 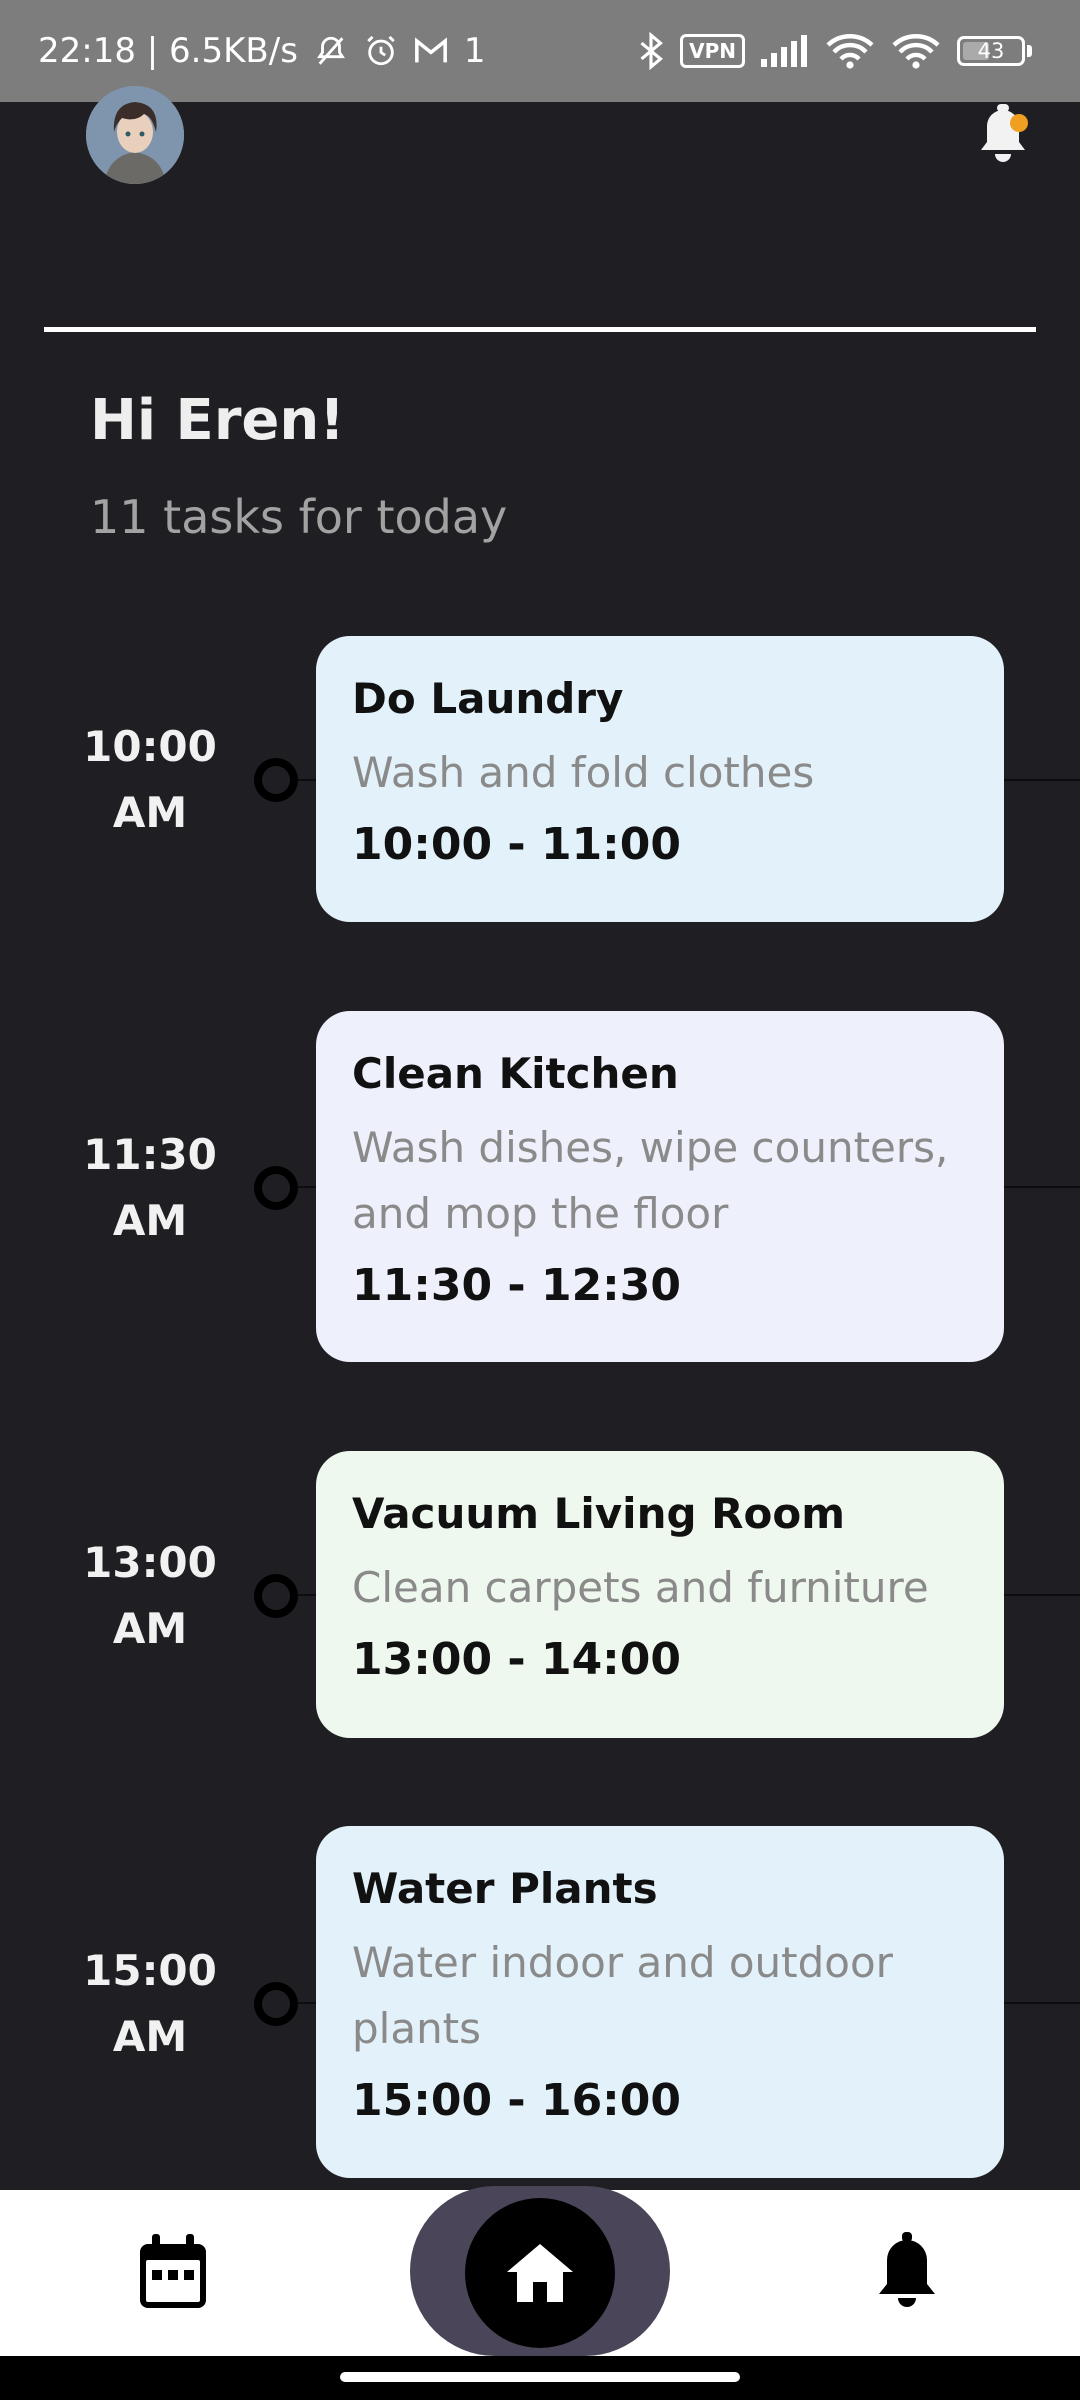 I want to click on greeting-title: Hi Eren!, so click(x=217, y=420).